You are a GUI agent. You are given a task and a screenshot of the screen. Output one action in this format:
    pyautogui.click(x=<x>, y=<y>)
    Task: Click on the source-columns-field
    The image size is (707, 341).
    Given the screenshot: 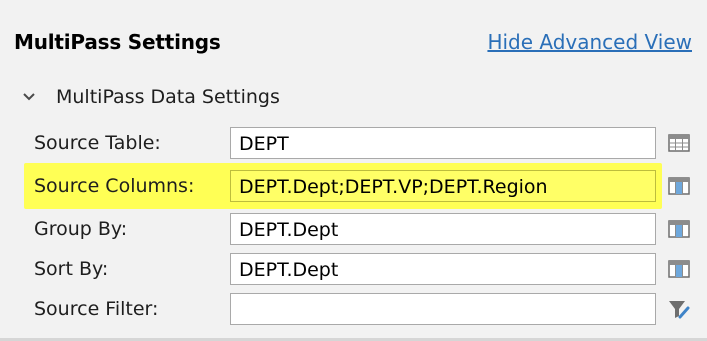 What is the action you would take?
    pyautogui.click(x=443, y=186)
    